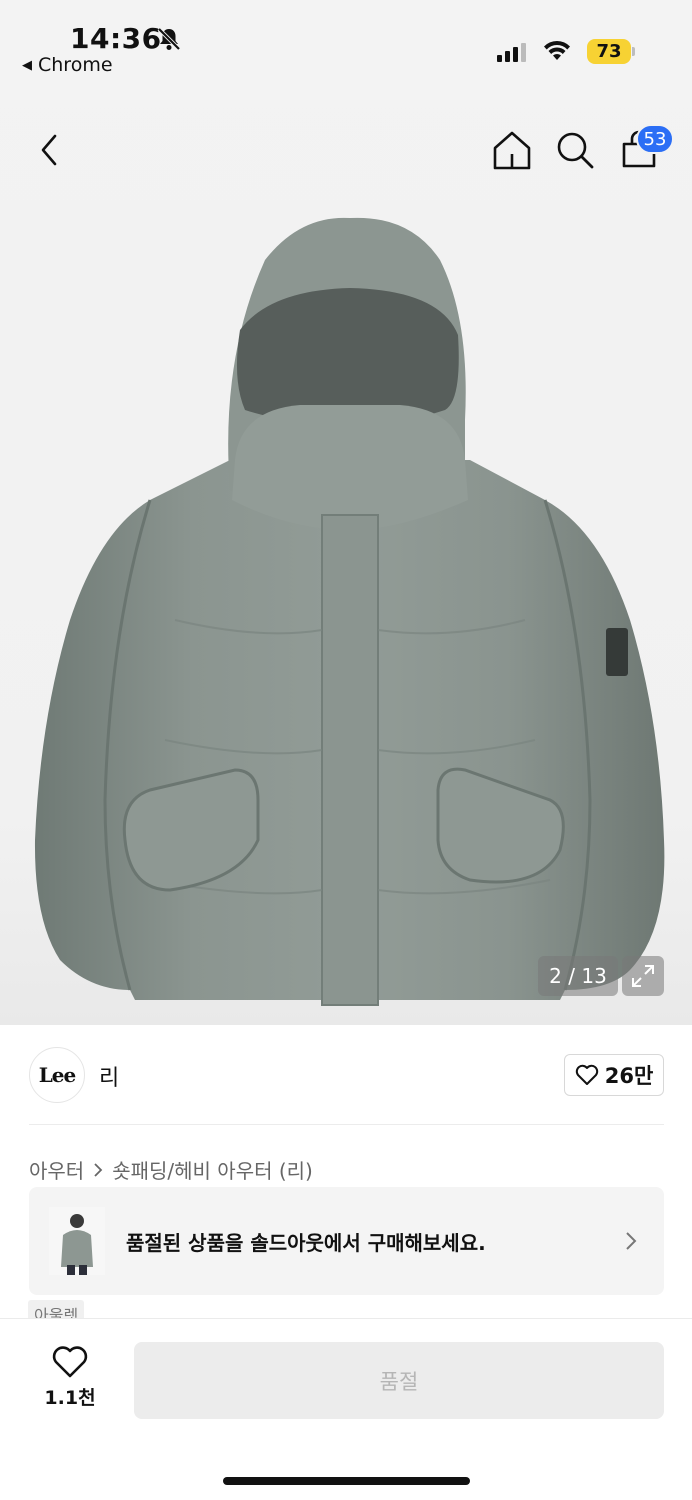 Image resolution: width=692 pixels, height=1500 pixels. I want to click on soldout-banner: 품절된 상품을 솔드아웃에서 구매해보세요., so click(346, 1241).